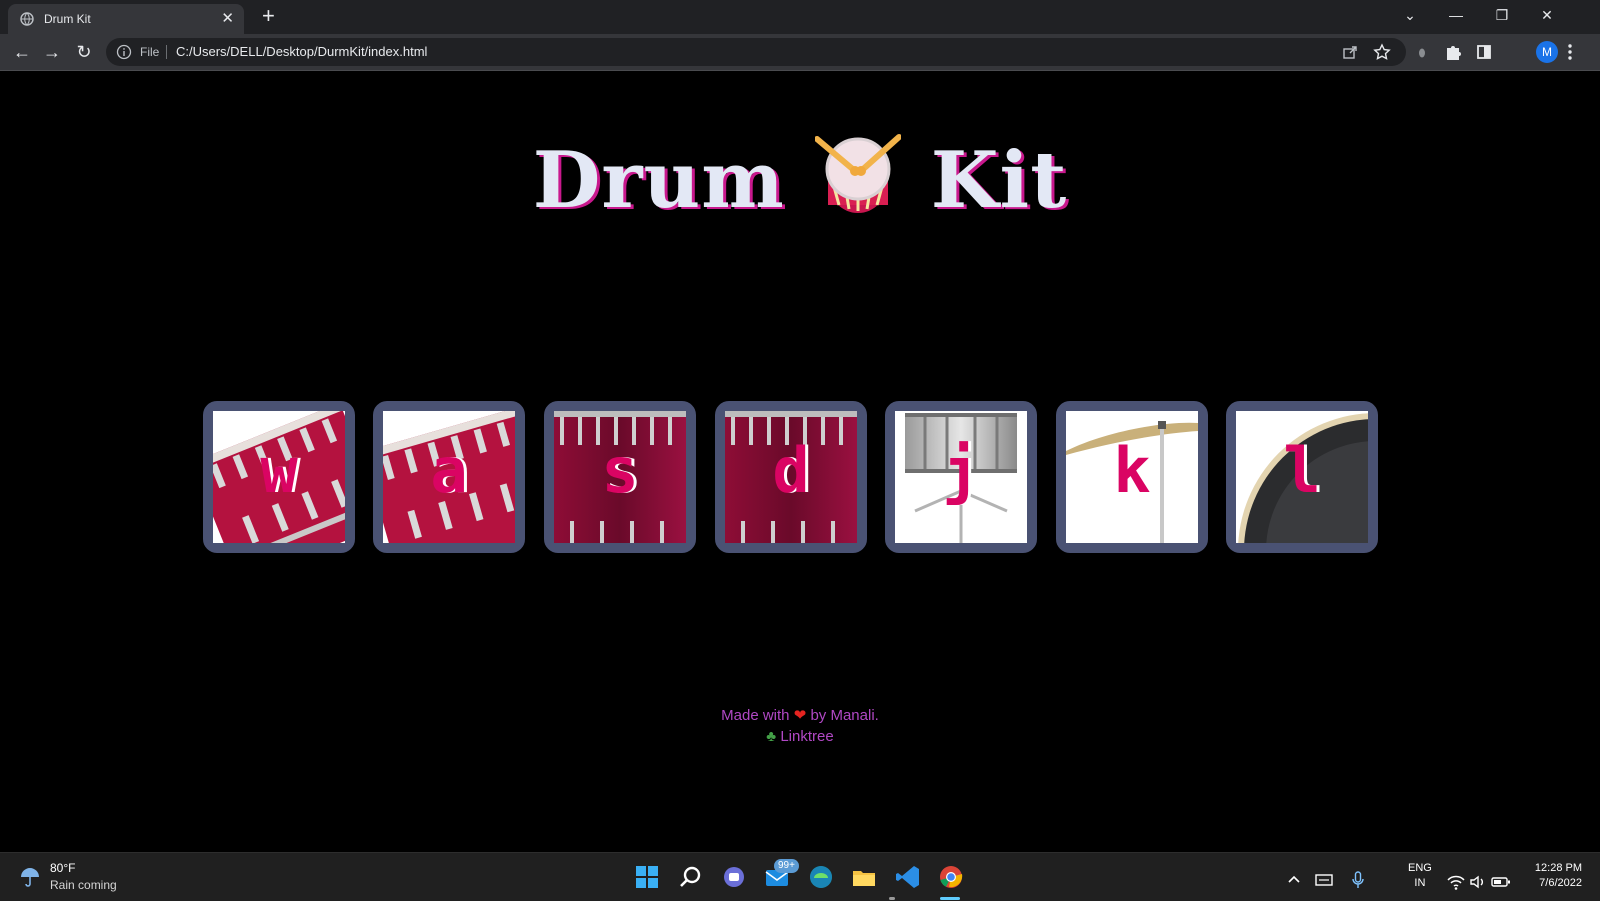 Image resolution: width=1600 pixels, height=901 pixels. What do you see at coordinates (52, 52) in the screenshot?
I see `forward-button: →` at bounding box center [52, 52].